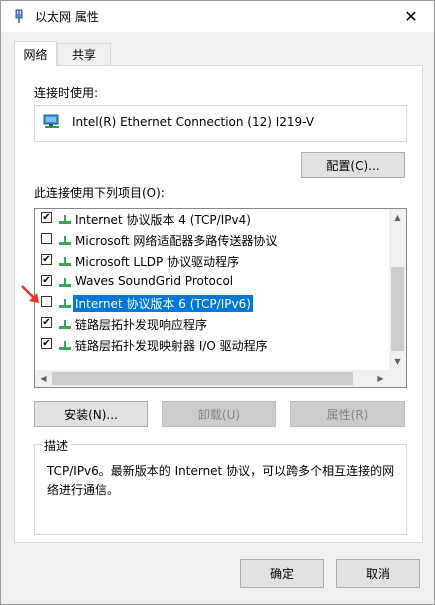 The image size is (435, 605). I want to click on cancel-button-label: 取消, so click(377, 574).